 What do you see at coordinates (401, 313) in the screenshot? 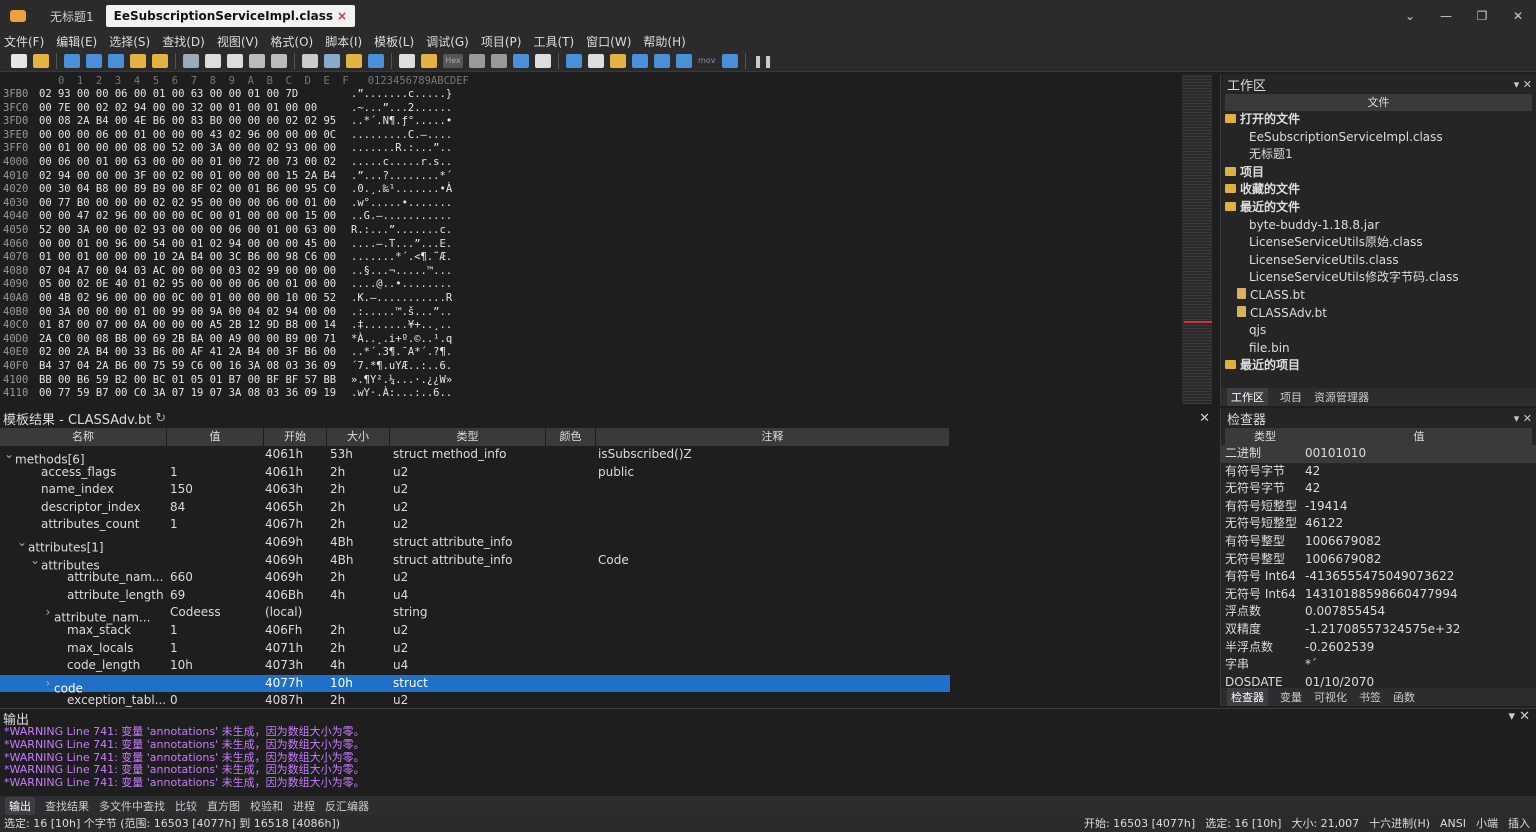
I see `hex-ascii: .:.....™.š...”..` at bounding box center [401, 313].